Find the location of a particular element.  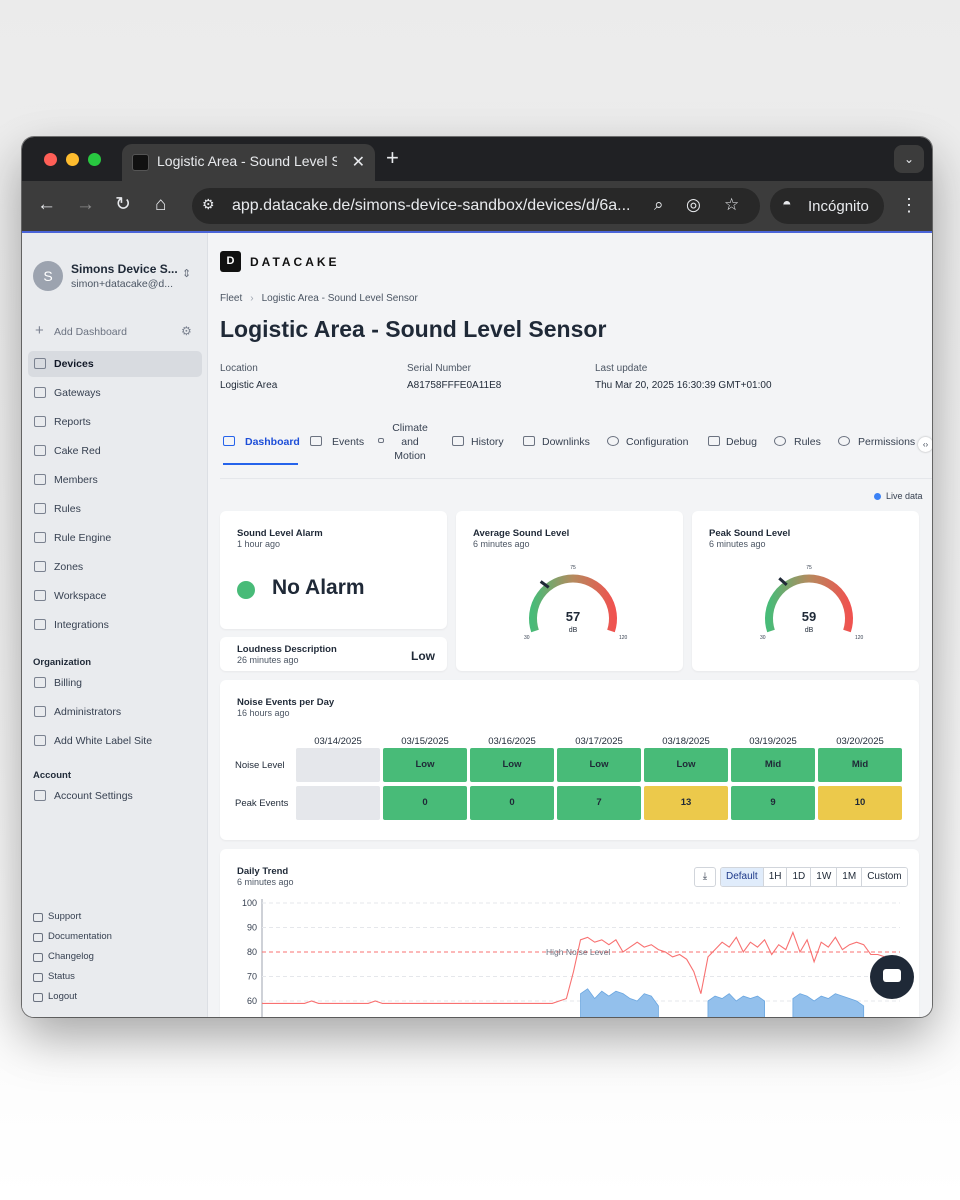

sidebar-item-reports: Reports is located at coordinates (115, 422).